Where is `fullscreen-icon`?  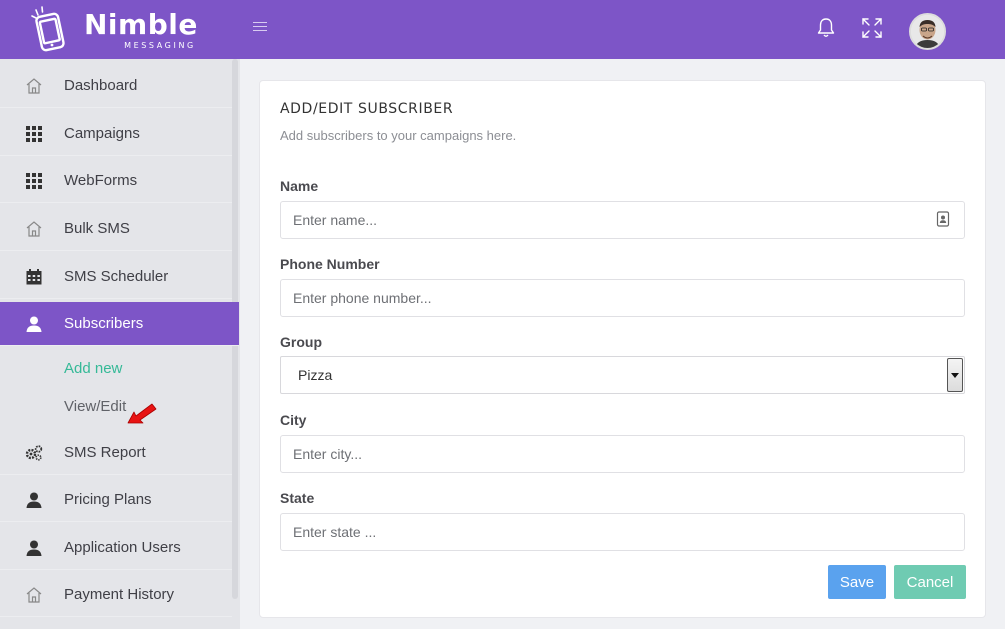
fullscreen-icon is located at coordinates (872, 28).